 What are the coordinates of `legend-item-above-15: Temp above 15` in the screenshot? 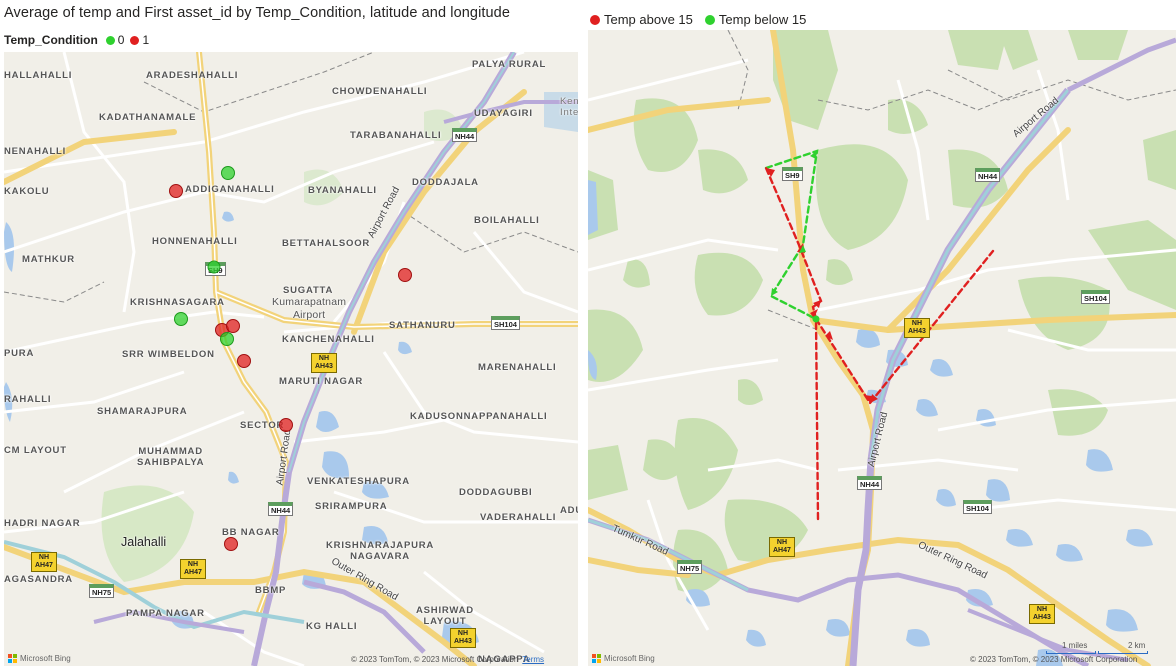 It's located at (641, 19).